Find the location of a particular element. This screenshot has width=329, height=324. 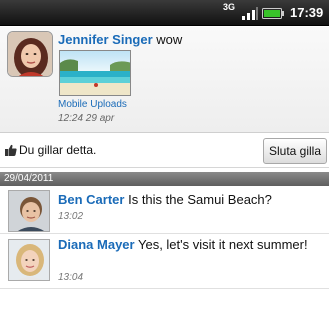

date-divider: 29/04/2011 is located at coordinates (164, 179).